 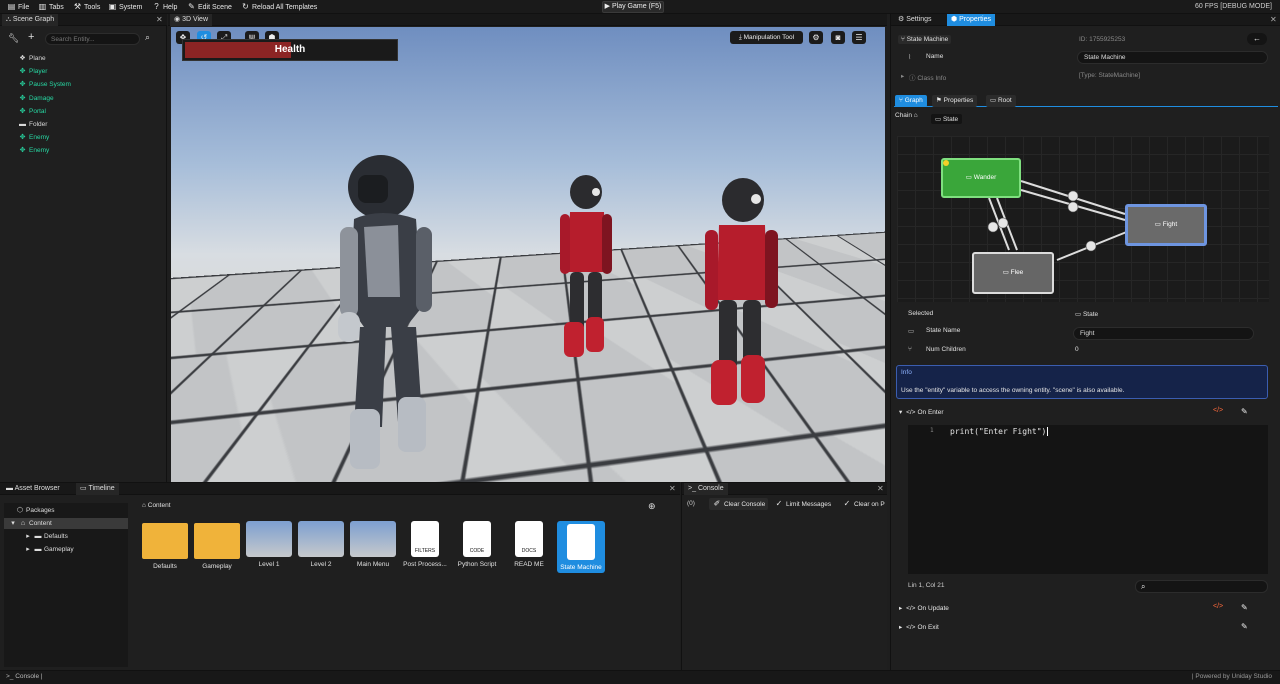 What do you see at coordinates (633, 7) in the screenshot?
I see `play-game-button: ▶ Play Game (F5)` at bounding box center [633, 7].